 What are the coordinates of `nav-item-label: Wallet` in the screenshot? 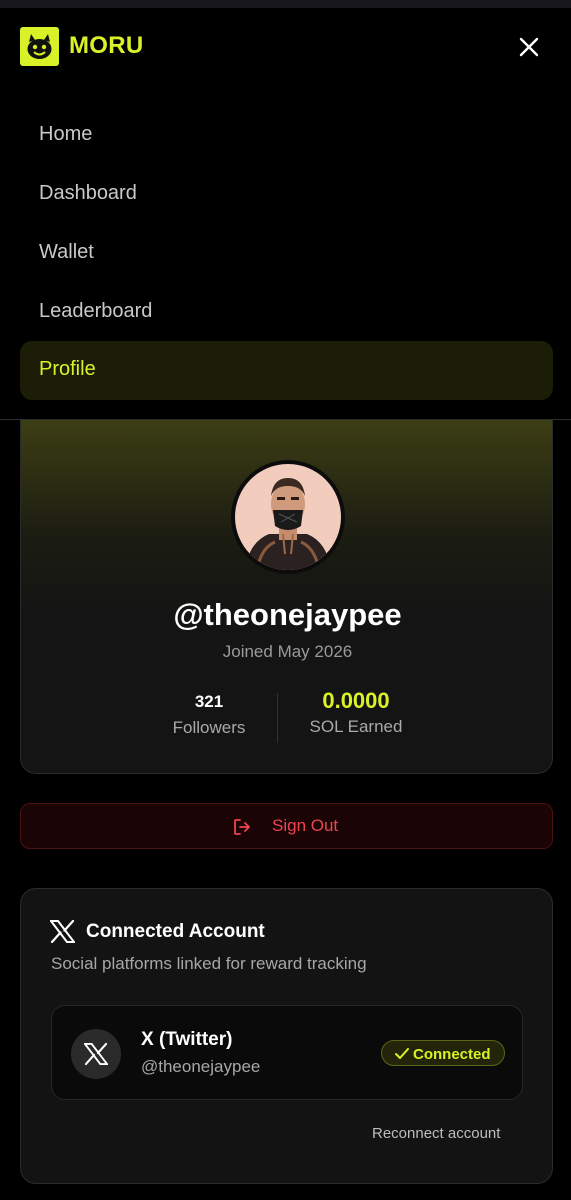 It's located at (66, 252).